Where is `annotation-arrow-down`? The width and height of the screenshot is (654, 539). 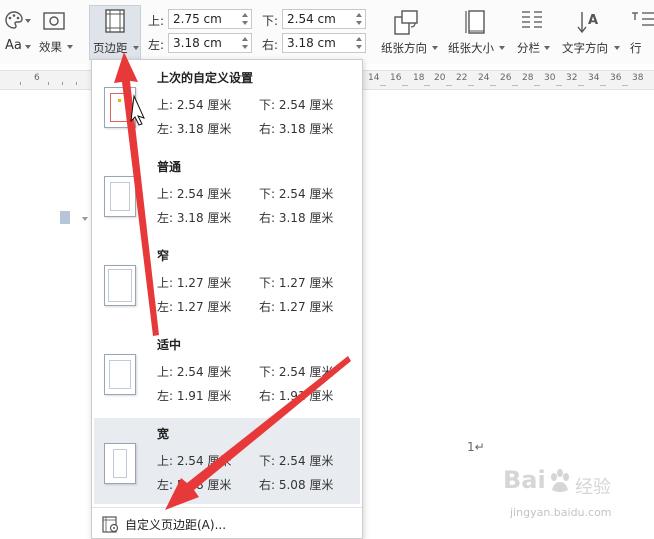
annotation-arrow-down is located at coordinates (258, 433).